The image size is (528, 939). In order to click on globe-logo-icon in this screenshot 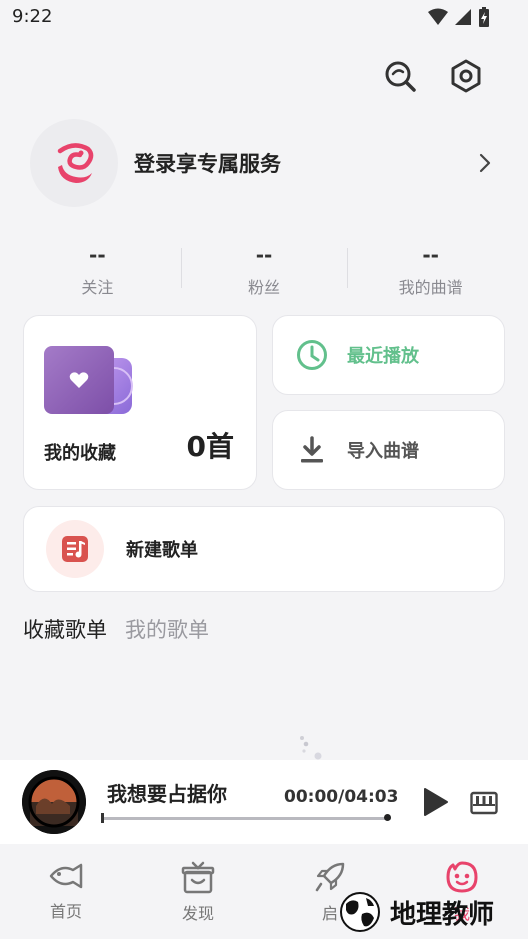, I will do `click(360, 912)`.